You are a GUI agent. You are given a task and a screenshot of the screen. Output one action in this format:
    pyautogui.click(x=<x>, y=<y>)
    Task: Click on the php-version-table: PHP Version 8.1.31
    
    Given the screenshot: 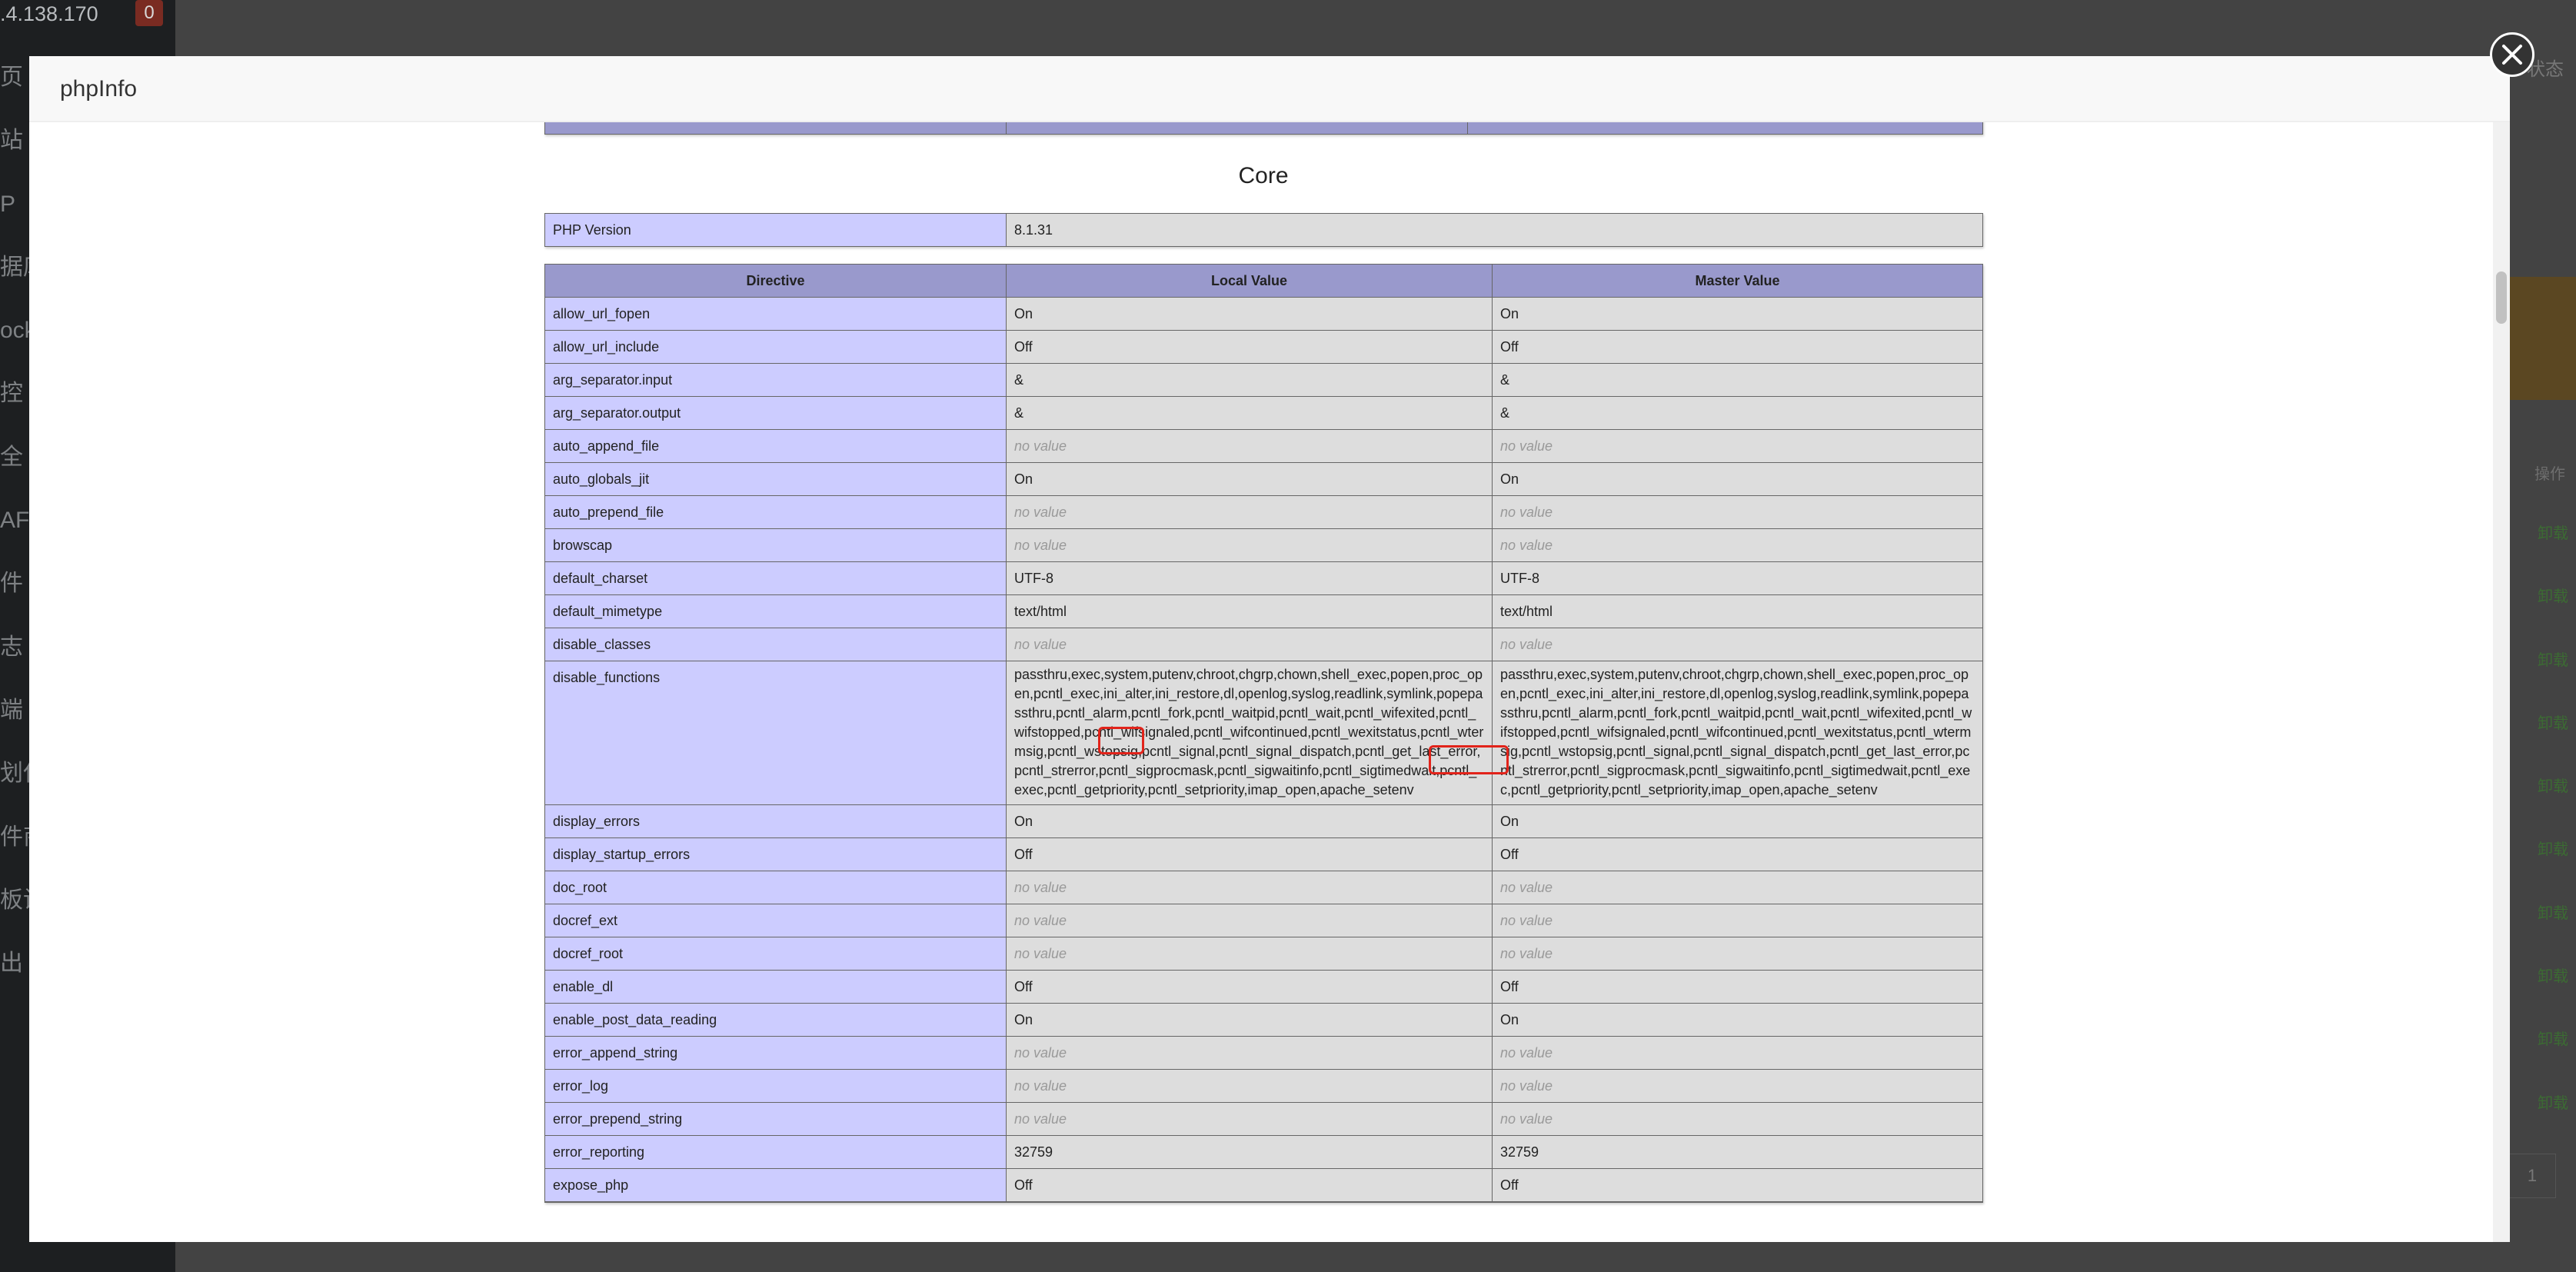 What is the action you would take?
    pyautogui.click(x=1263, y=230)
    